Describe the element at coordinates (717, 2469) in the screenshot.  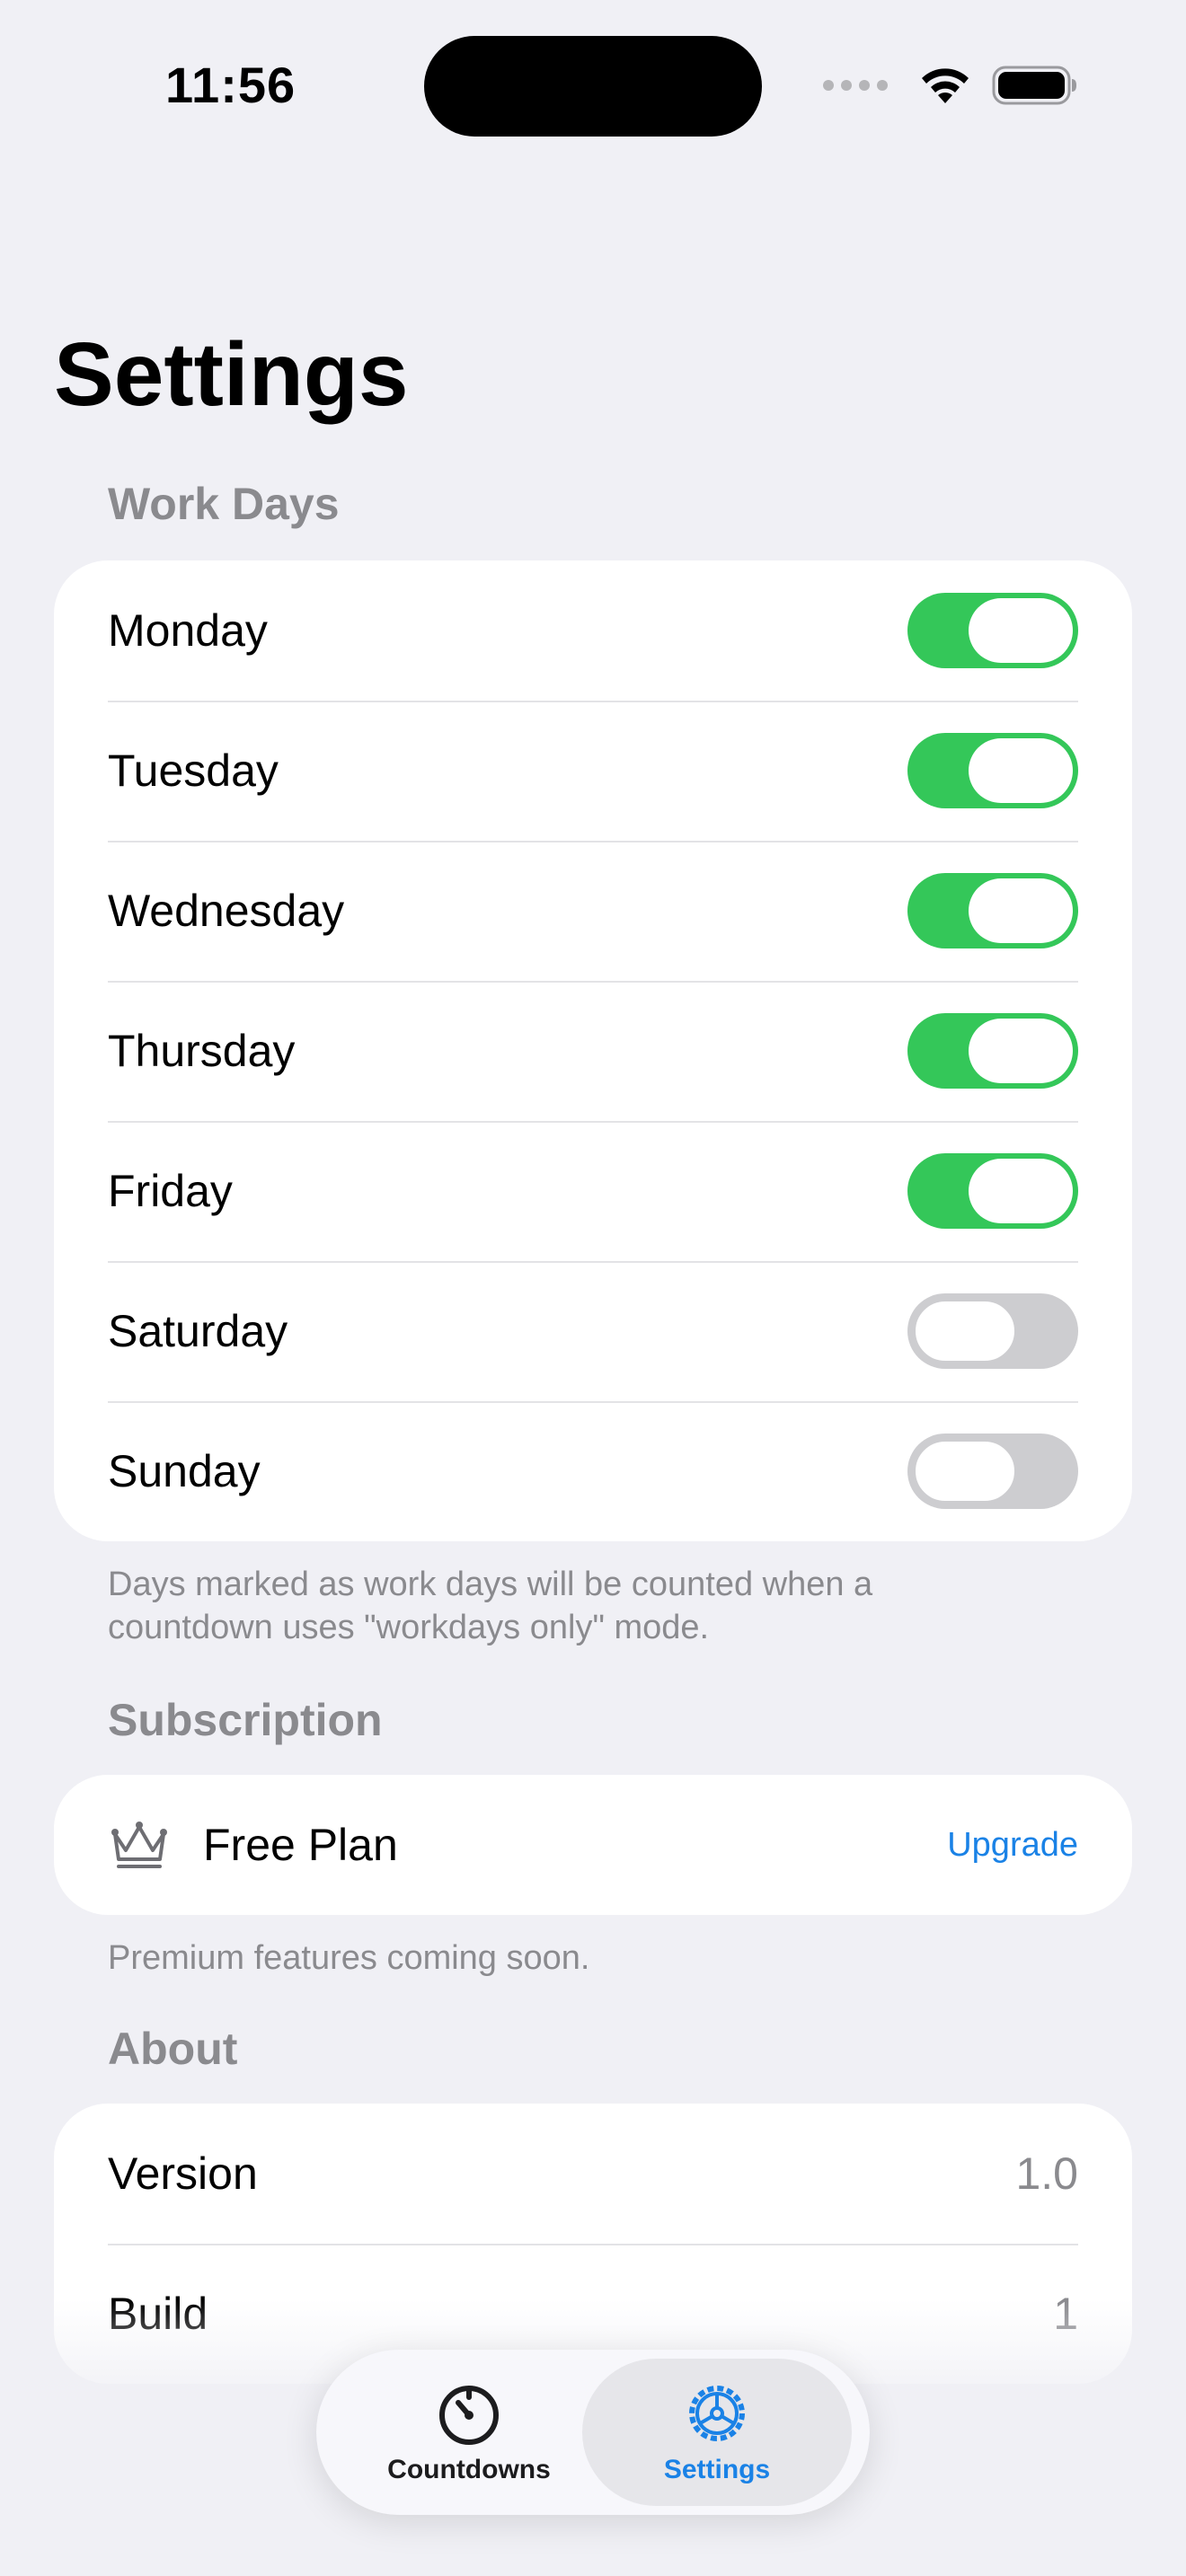
I see `tab-label: Settings` at that location.